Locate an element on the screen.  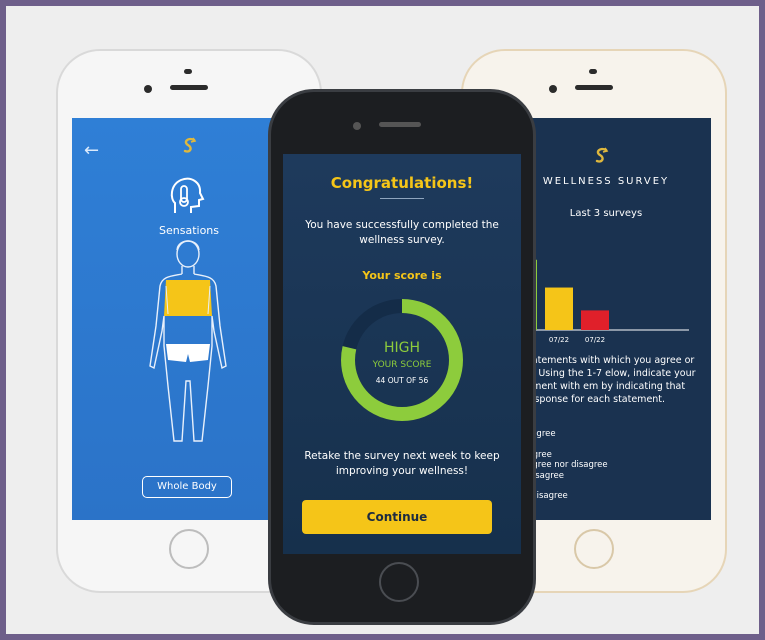
congrats-heading: Congratulations! is located at coordinates (402, 183).